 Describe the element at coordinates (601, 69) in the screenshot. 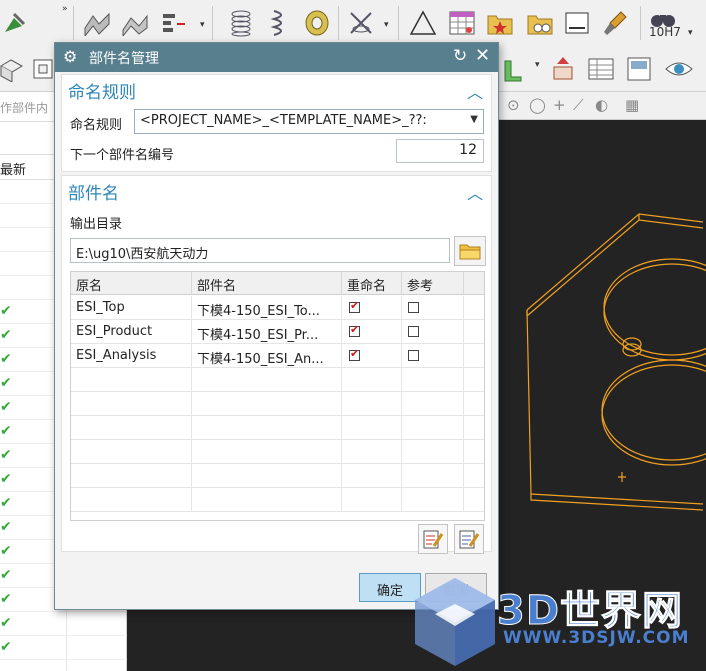

I see `bill-of-materials-icon` at that location.